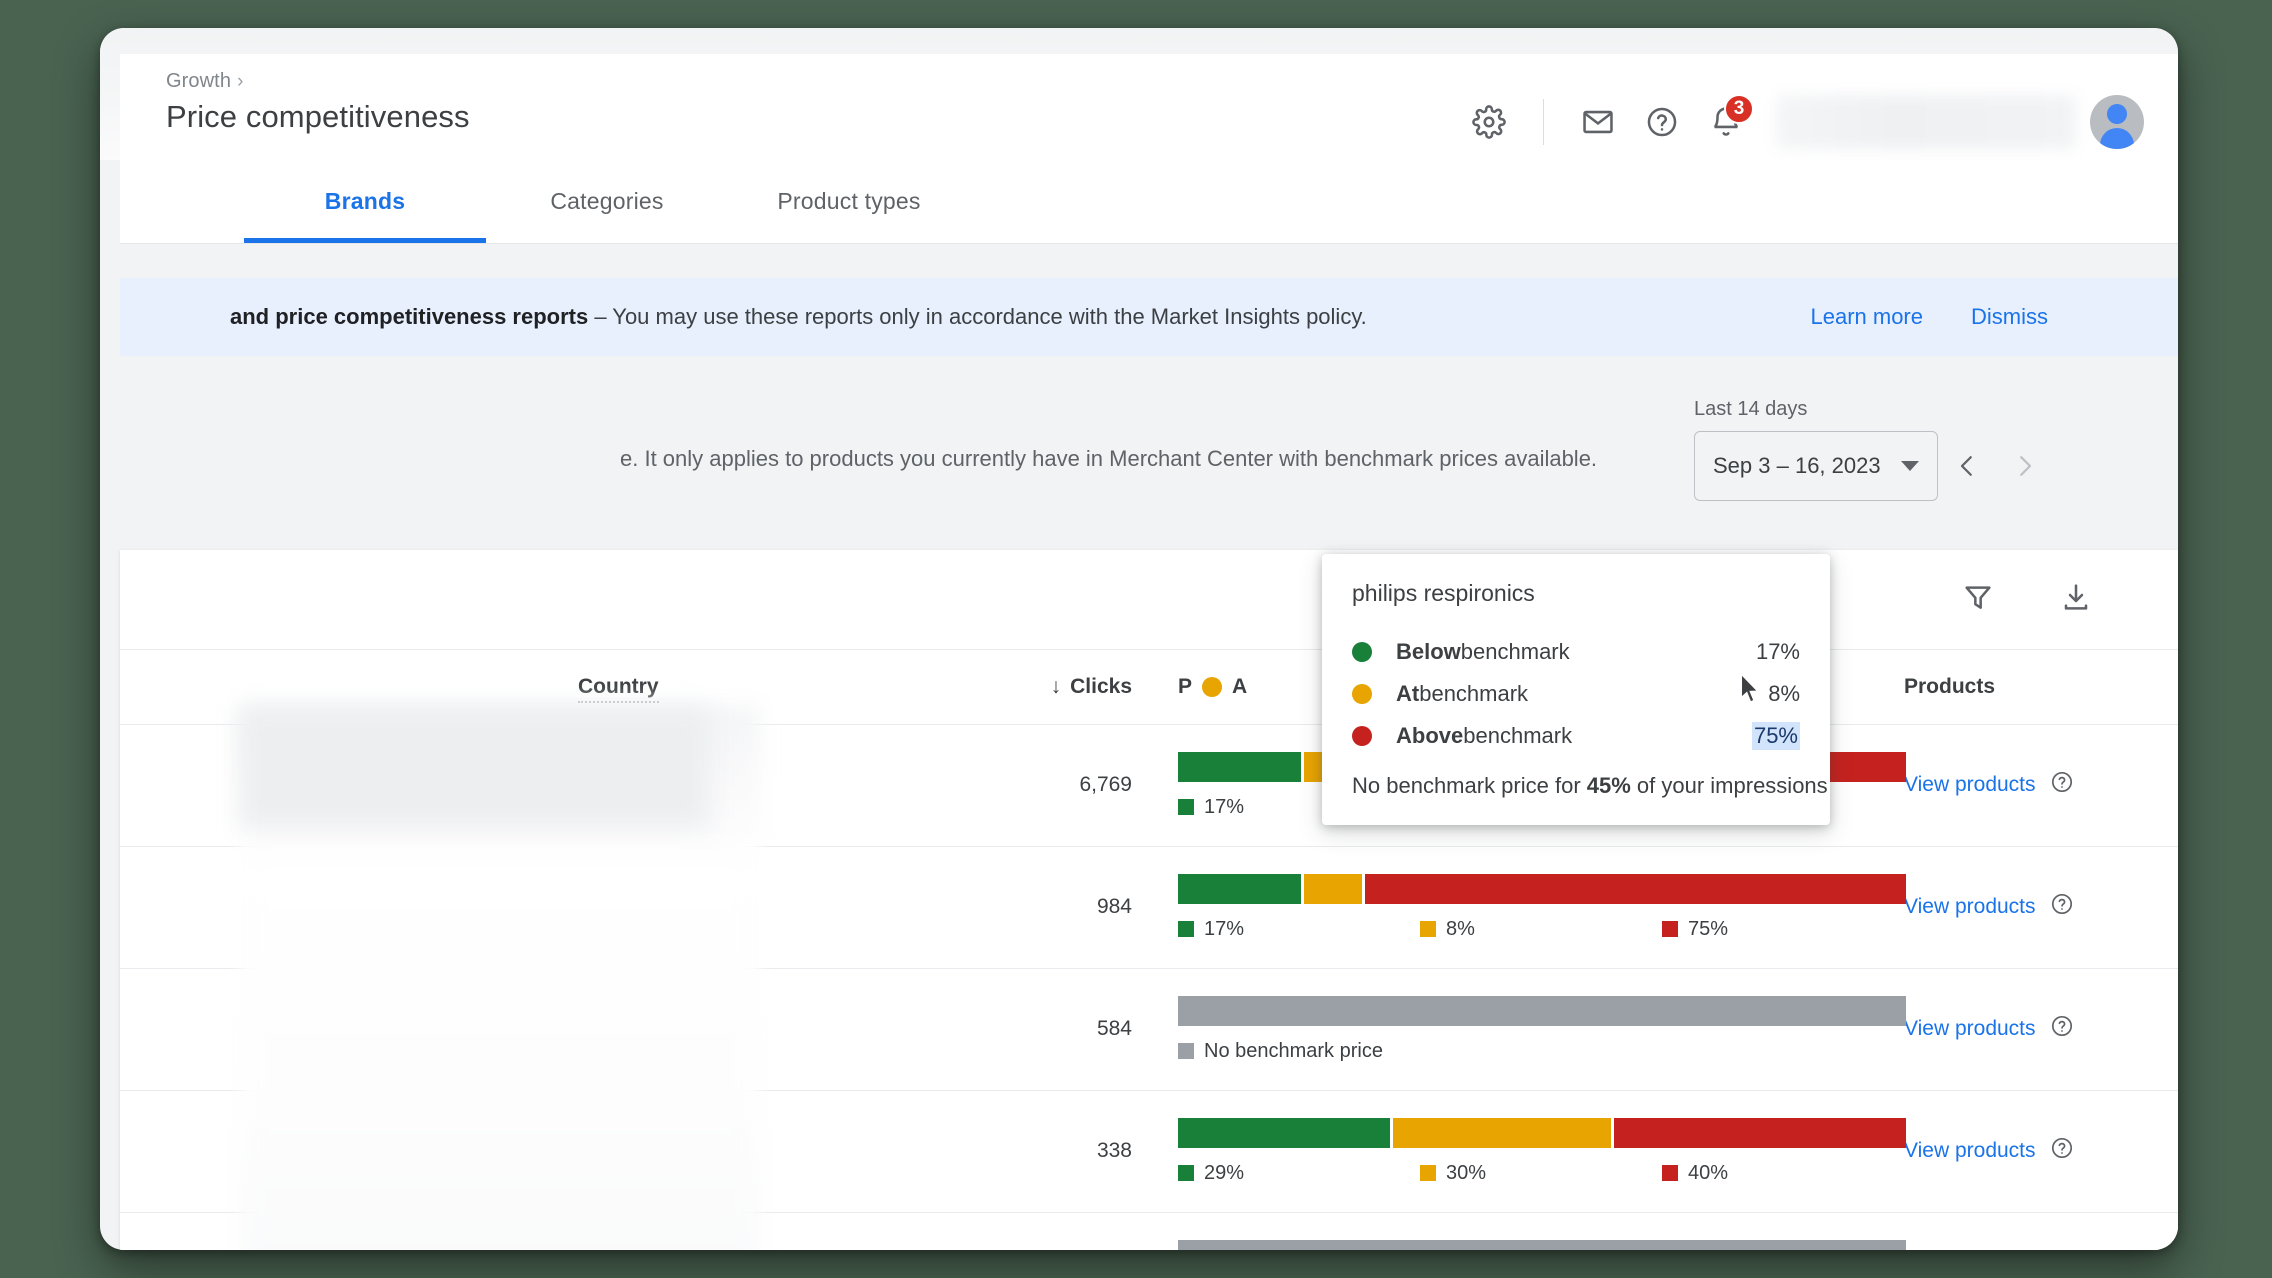  I want to click on cell-country: US, so click(593, 906).